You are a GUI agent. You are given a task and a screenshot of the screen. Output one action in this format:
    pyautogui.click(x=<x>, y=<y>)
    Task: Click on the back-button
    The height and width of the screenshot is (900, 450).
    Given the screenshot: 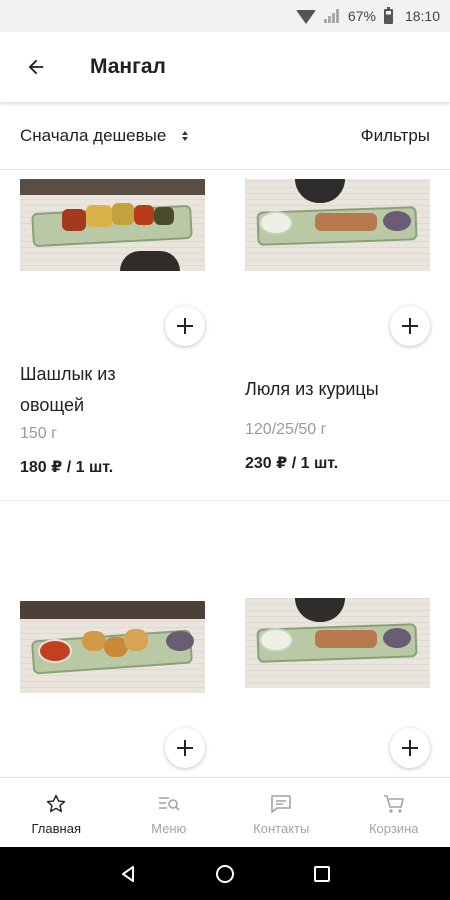 What is the action you would take?
    pyautogui.click(x=36, y=67)
    